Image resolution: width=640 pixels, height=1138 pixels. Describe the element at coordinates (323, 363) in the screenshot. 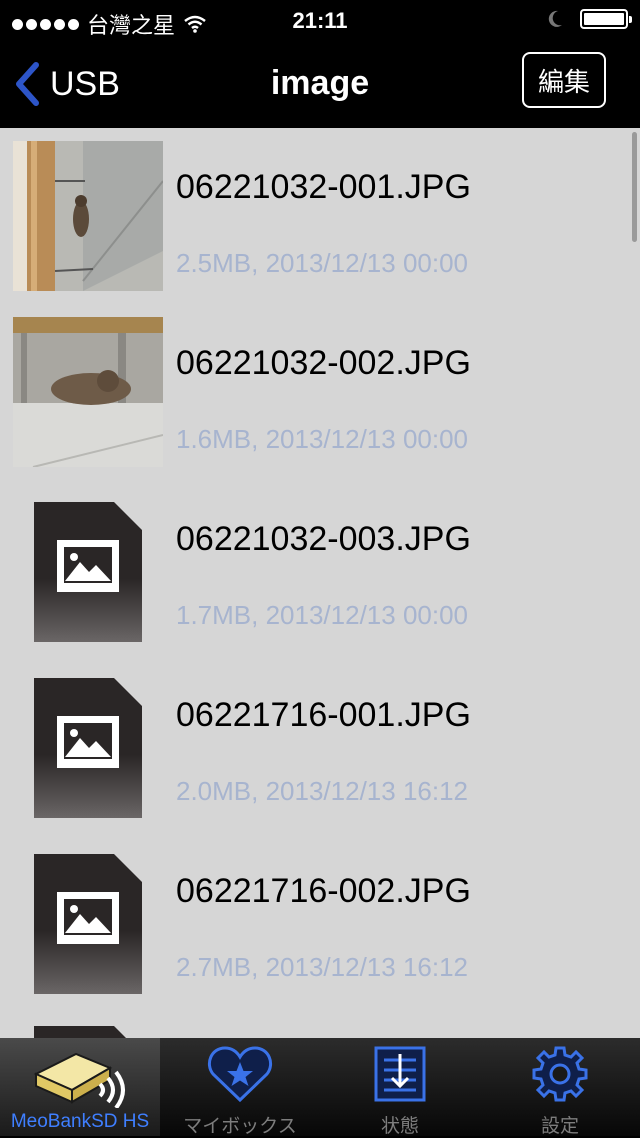

I see `file-name: 06221032-002.JPG` at that location.